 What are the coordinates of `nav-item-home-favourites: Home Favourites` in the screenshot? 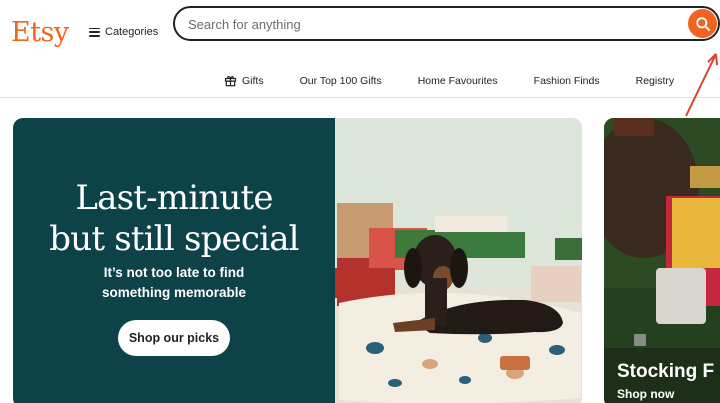 It's located at (458, 80).